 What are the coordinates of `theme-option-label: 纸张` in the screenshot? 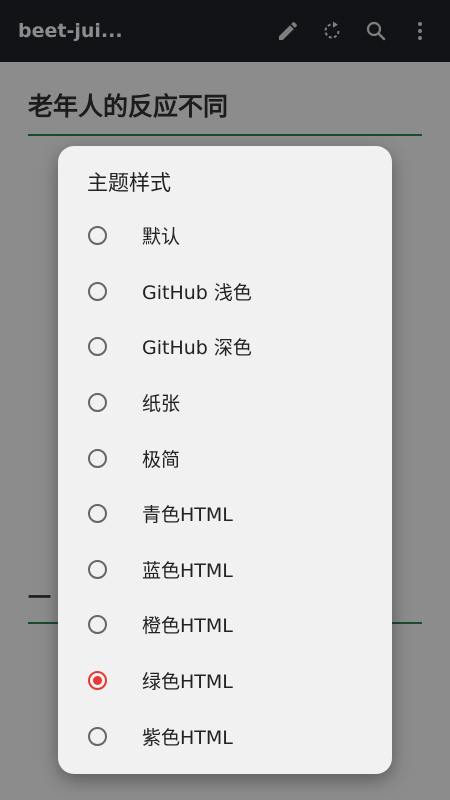 It's located at (161, 404).